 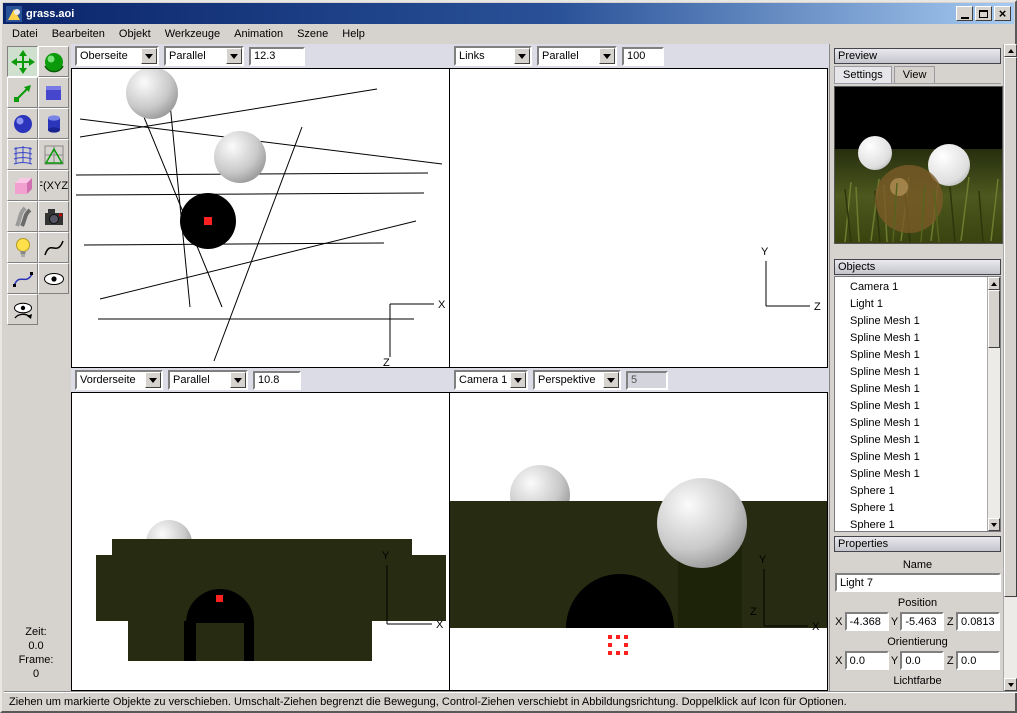 I want to click on create-function-tool-button: F(XYZ), so click(x=53, y=185).